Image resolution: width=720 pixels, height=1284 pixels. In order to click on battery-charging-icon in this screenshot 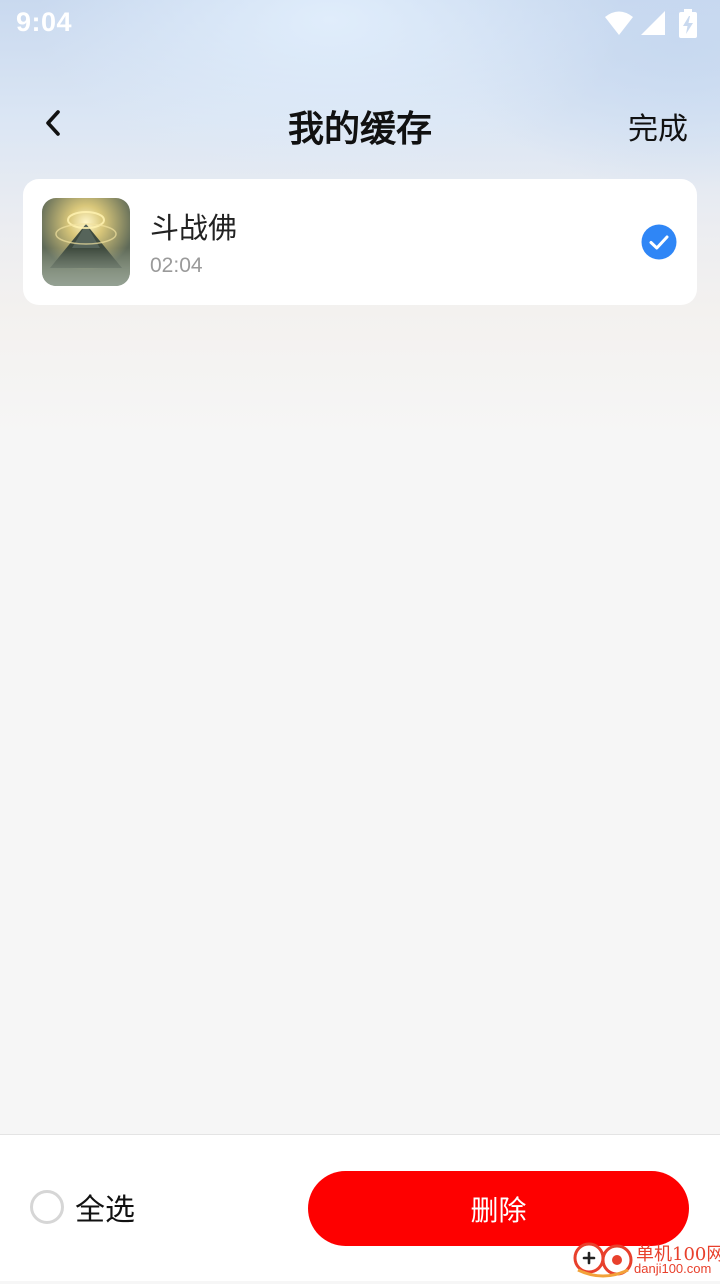, I will do `click(688, 26)`.